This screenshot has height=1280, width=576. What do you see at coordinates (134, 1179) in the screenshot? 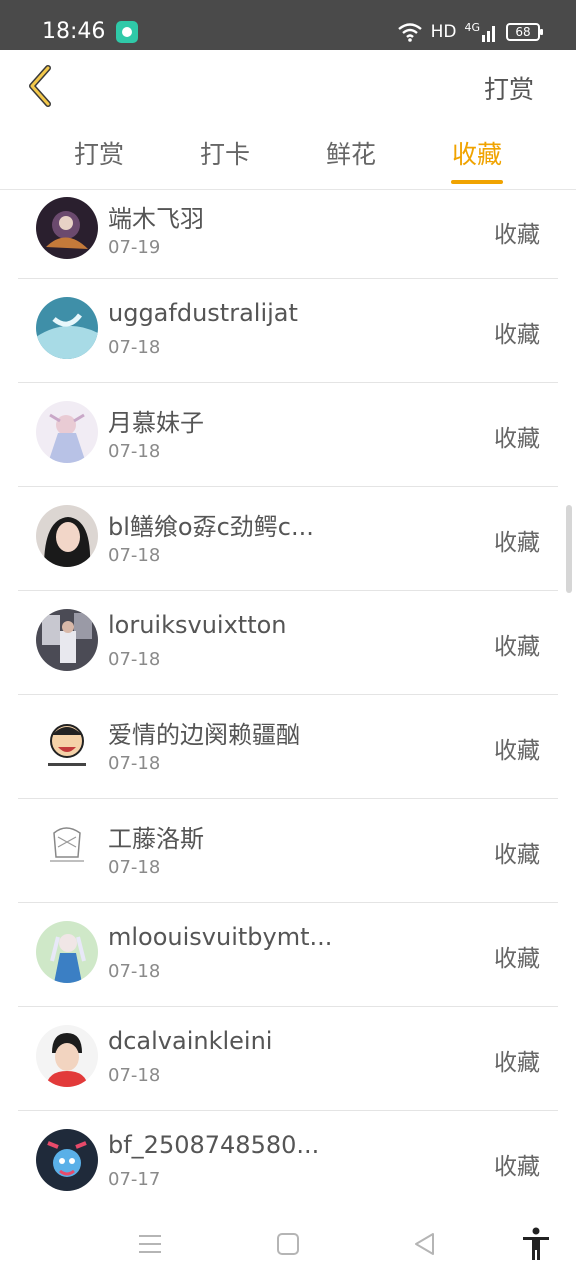
I see `date: 07-17` at bounding box center [134, 1179].